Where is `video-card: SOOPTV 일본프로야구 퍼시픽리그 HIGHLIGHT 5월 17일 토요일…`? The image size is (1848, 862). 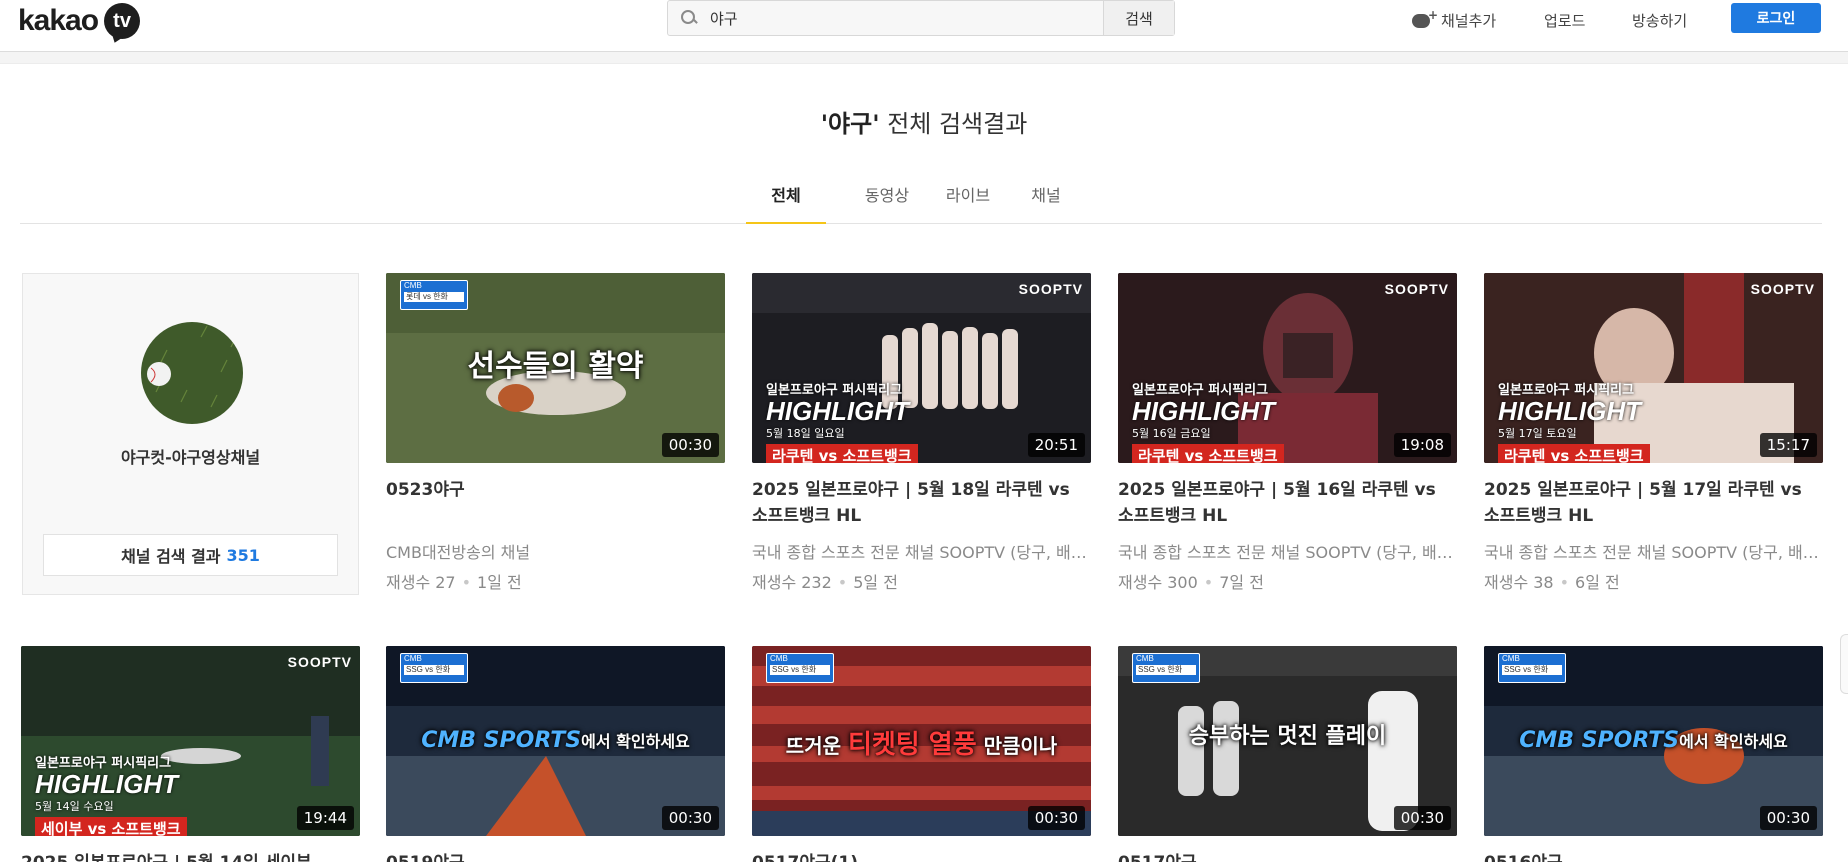
video-card: SOOPTV 일본프로야구 퍼시픽리그 HIGHLIGHT 5월 17일 토요일… is located at coordinates (1653, 433).